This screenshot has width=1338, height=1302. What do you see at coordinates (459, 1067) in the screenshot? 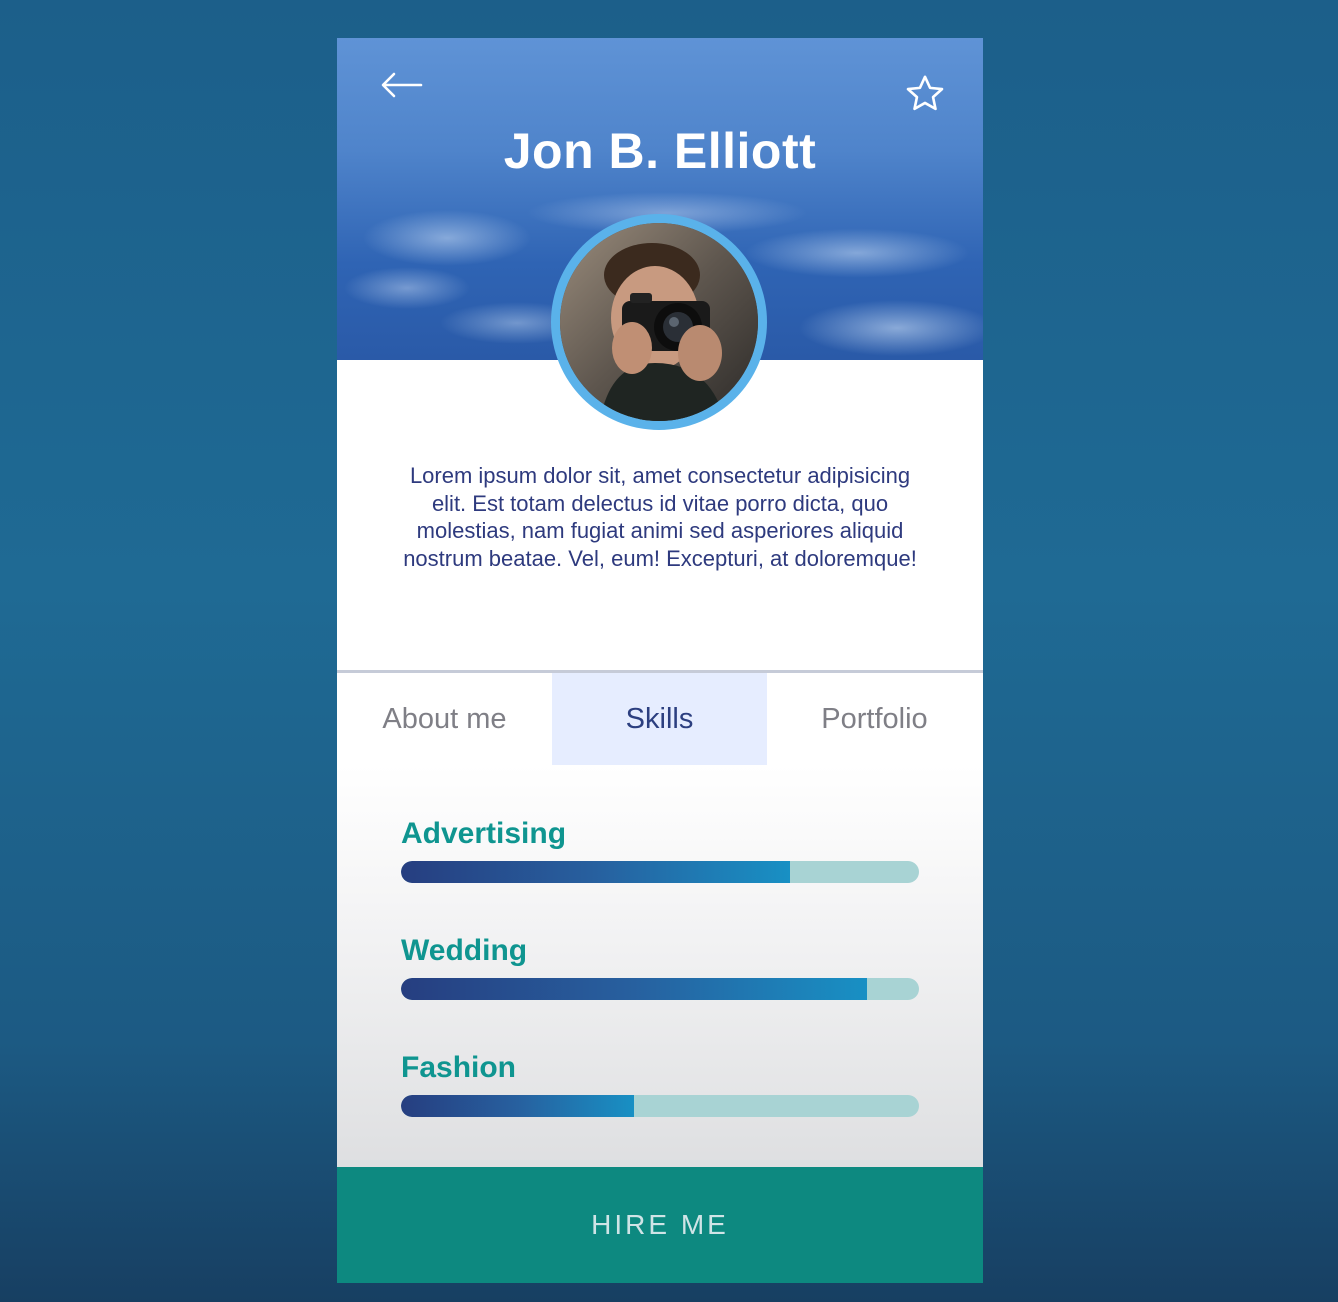
I see `skill-label: Fashion` at bounding box center [459, 1067].